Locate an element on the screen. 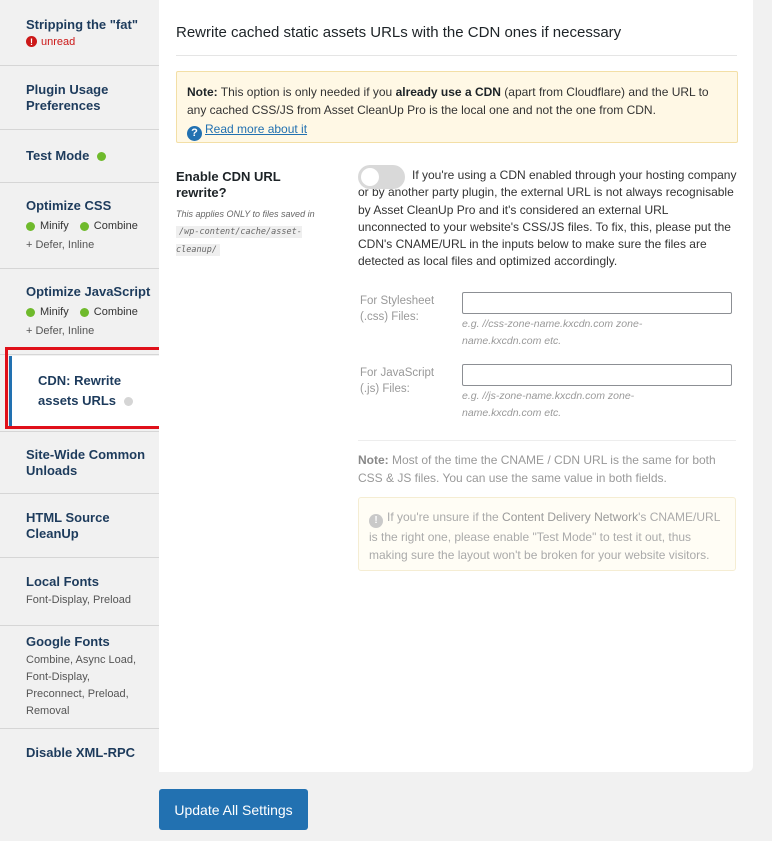  update-all-settings-button: Update All Settings is located at coordinates (233, 809).